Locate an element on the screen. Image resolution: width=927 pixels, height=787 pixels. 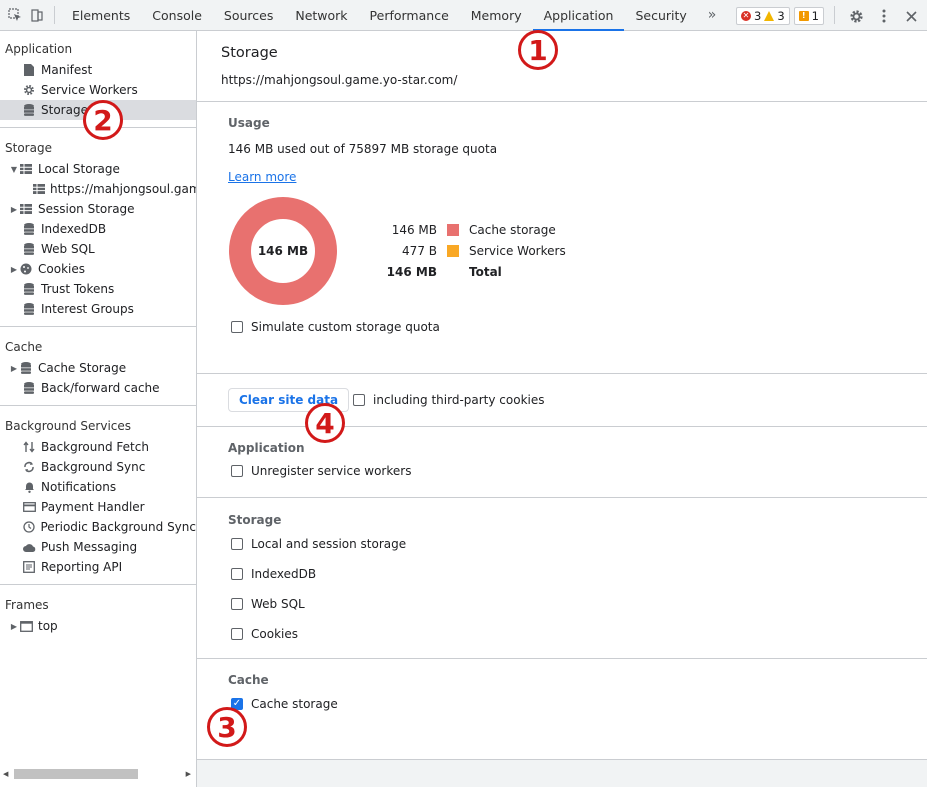
sidebar-header-application: Application is located at coordinates (39, 49).